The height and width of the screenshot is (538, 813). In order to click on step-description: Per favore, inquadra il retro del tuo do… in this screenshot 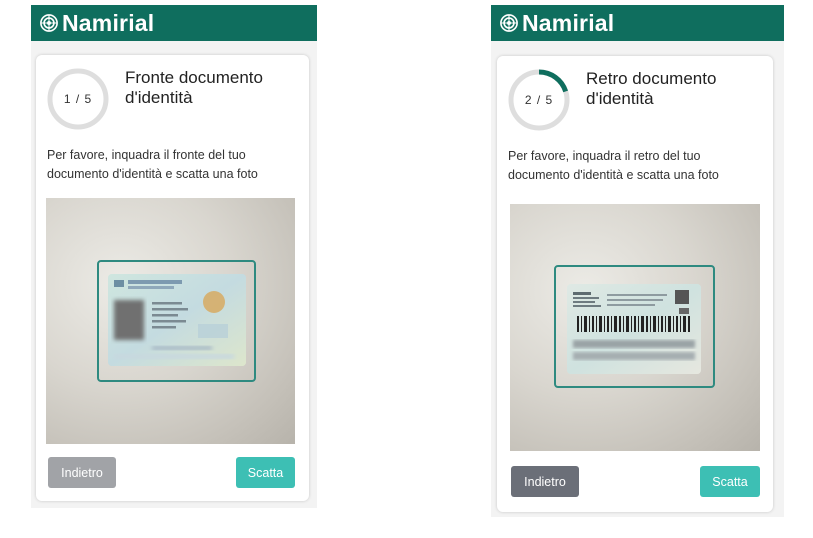, I will do `click(613, 165)`.